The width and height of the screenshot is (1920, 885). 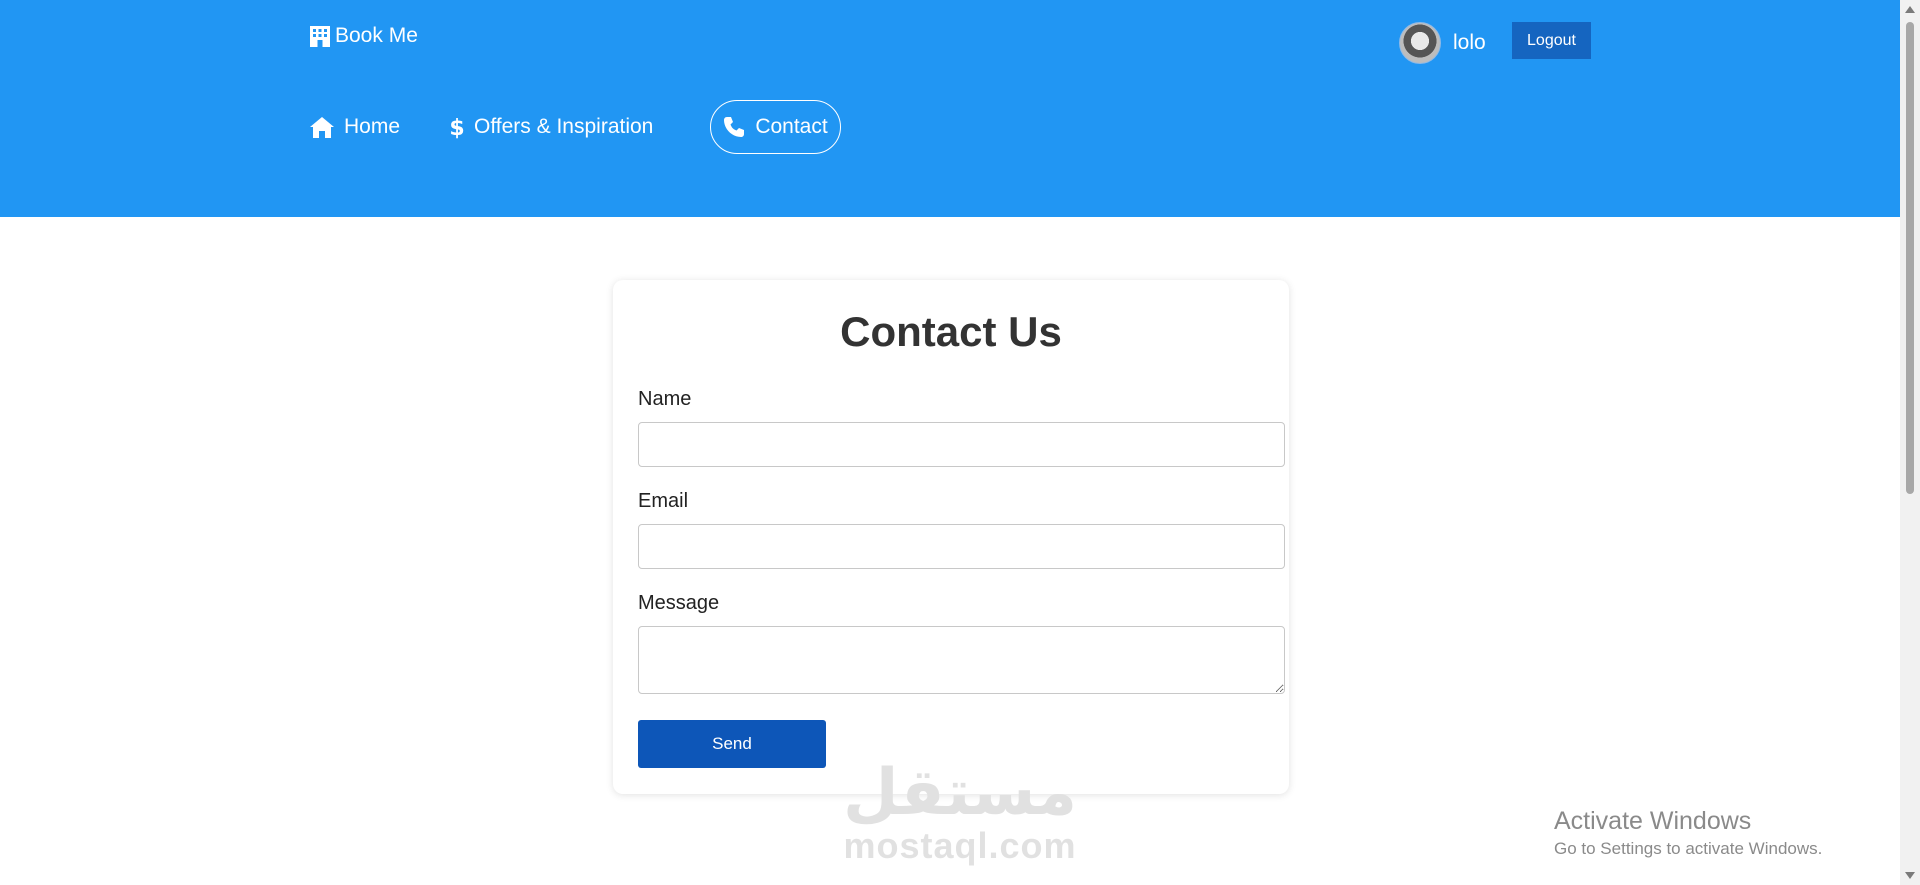 What do you see at coordinates (376, 35) in the screenshot?
I see `brand-label: Book Me` at bounding box center [376, 35].